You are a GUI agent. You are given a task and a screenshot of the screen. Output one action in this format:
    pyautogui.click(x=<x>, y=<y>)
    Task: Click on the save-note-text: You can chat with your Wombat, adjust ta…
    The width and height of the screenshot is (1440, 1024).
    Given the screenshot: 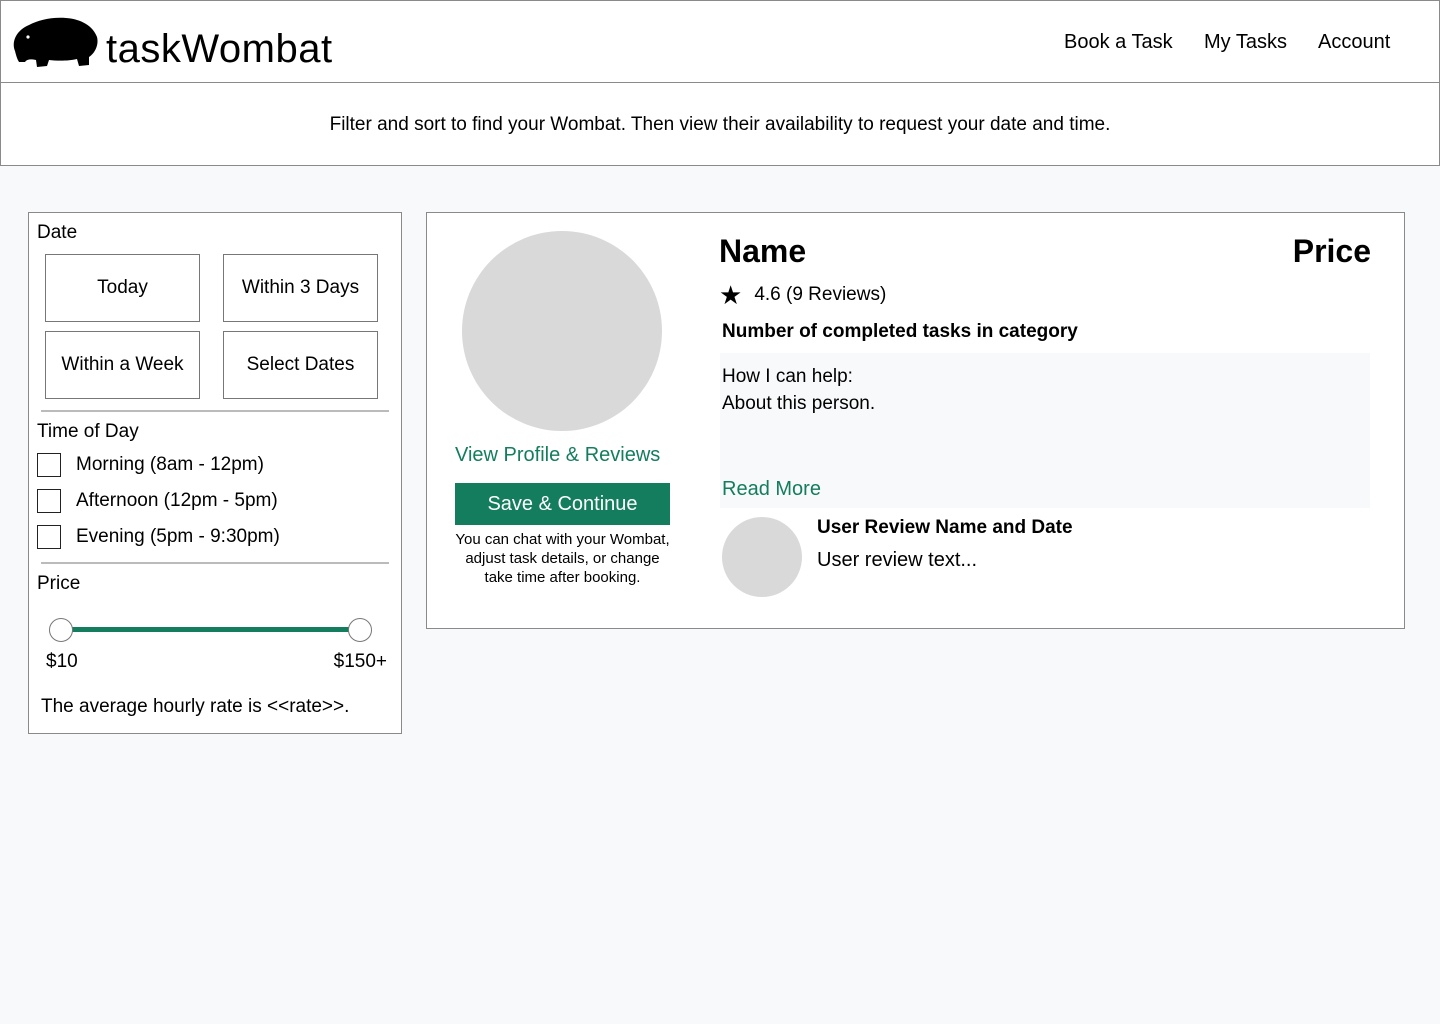 What is the action you would take?
    pyautogui.click(x=562, y=558)
    